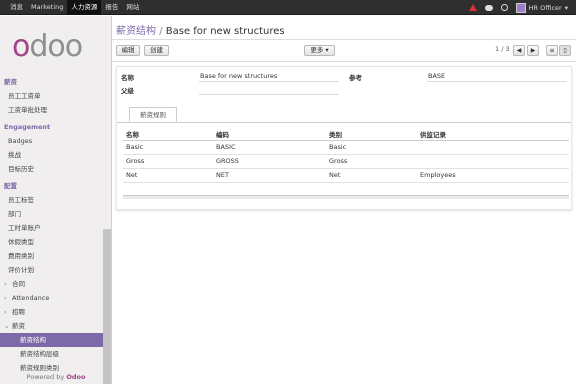 Image resolution: width=576 pixels, height=384 pixels. What do you see at coordinates (269, 161) in the screenshot?
I see `cell-code: GROSS` at bounding box center [269, 161].